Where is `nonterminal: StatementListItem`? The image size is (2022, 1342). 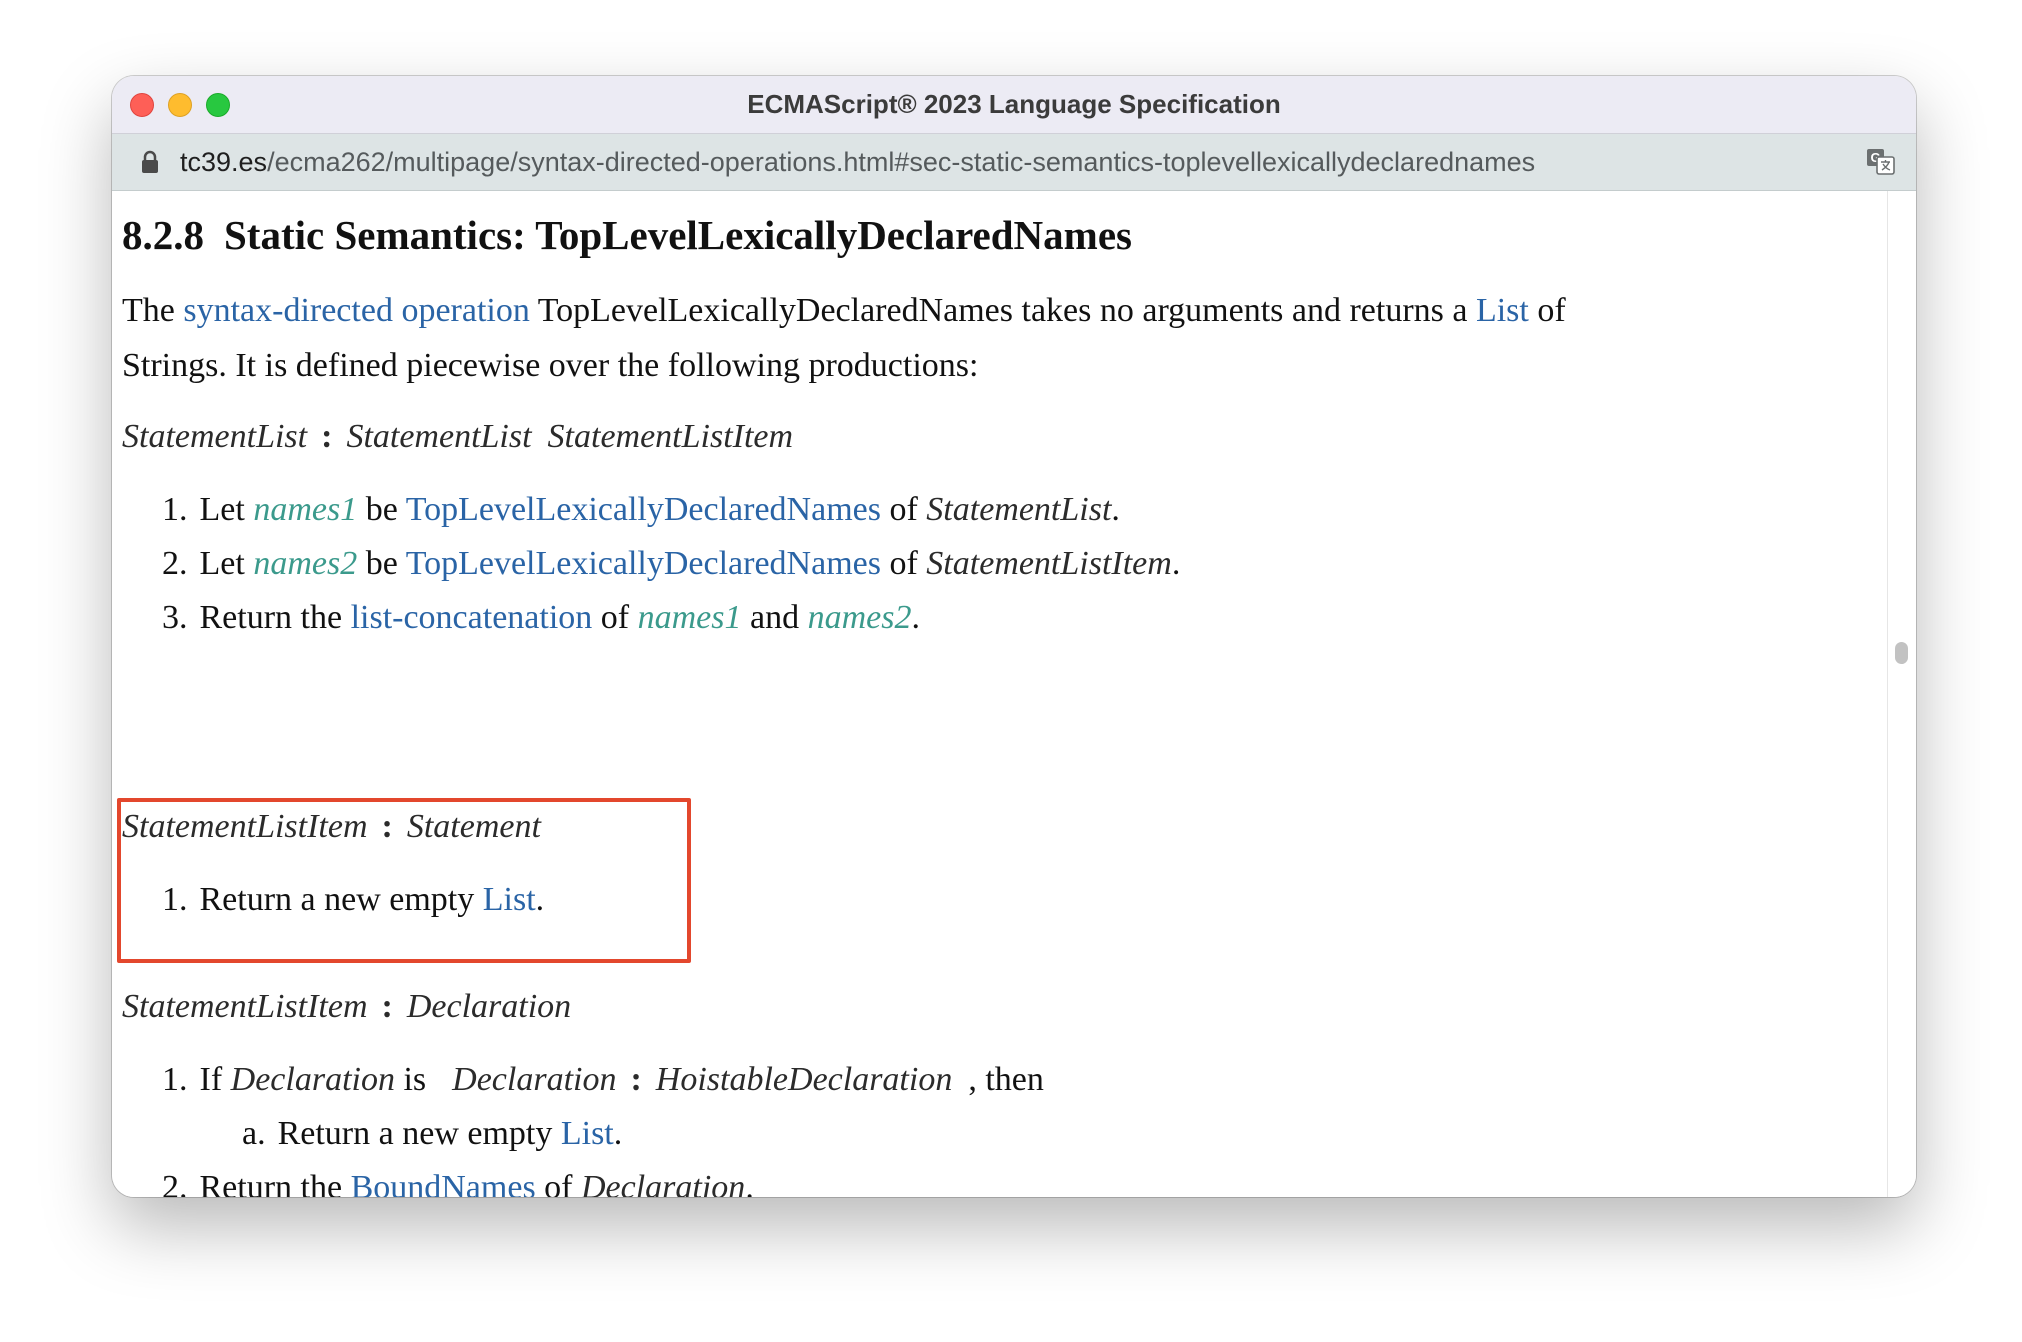
nonterminal: StatementListItem is located at coordinates (1049, 563).